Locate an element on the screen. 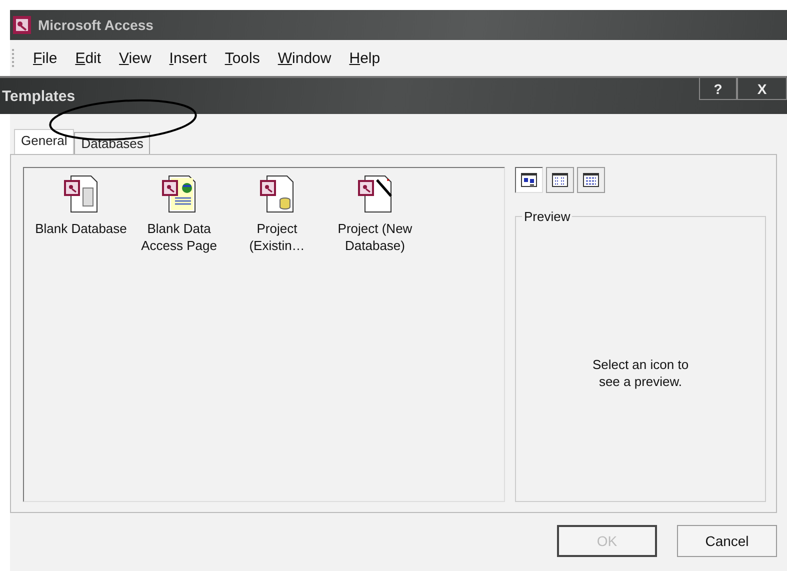 The width and height of the screenshot is (787, 571). menu-item: File is located at coordinates (45, 58).